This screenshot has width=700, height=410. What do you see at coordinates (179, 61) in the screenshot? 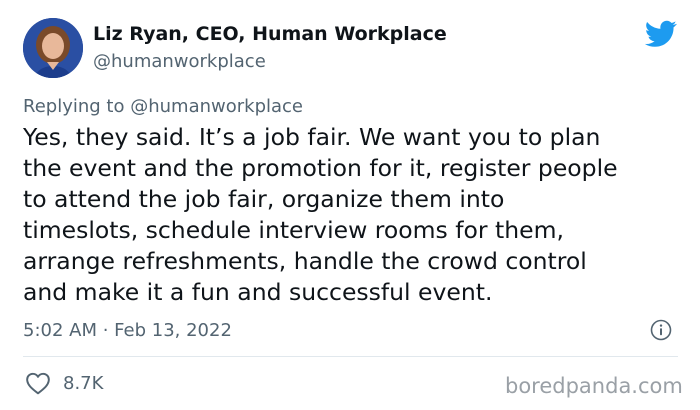
I see `author-handle: @humanworkplace` at bounding box center [179, 61].